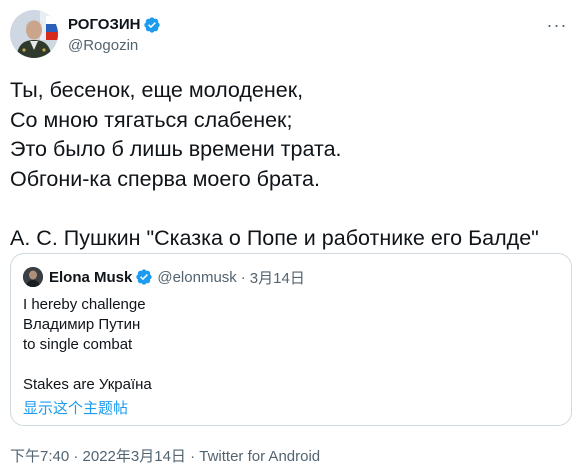 This screenshot has width=584, height=470. Describe the element at coordinates (75, 407) in the screenshot. I see `show-thread-link: 显示这个主题帖` at that location.